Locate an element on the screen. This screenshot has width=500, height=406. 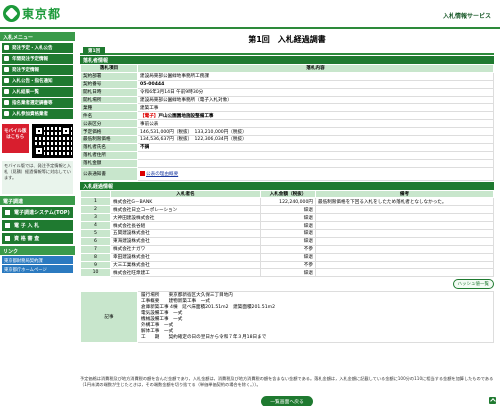
row-label: 最低制限価格 is located at coordinates (109, 139).